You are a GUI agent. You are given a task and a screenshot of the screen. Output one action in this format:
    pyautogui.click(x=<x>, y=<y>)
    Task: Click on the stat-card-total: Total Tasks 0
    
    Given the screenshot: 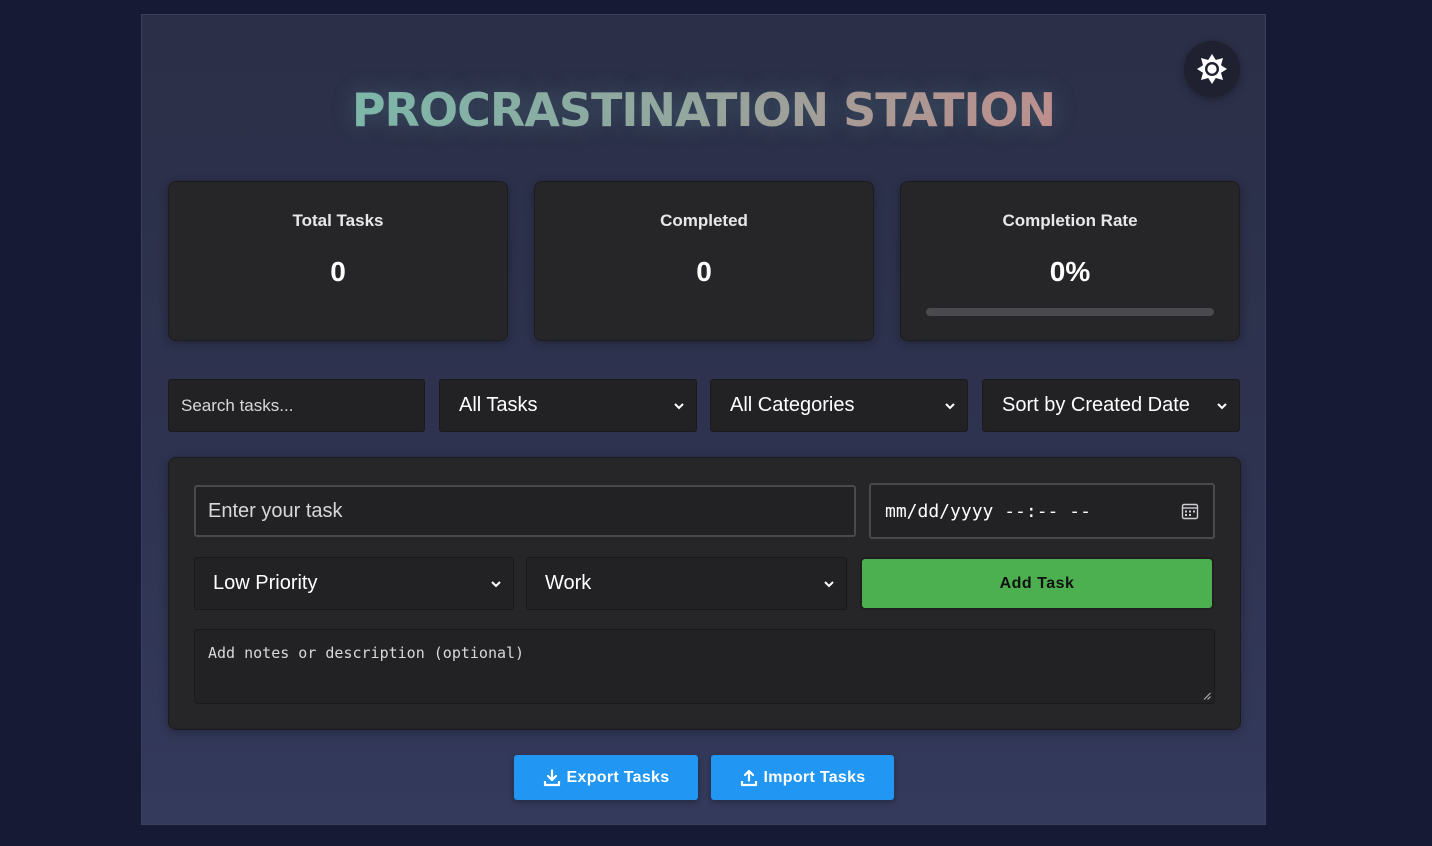 What is the action you would take?
    pyautogui.click(x=338, y=261)
    